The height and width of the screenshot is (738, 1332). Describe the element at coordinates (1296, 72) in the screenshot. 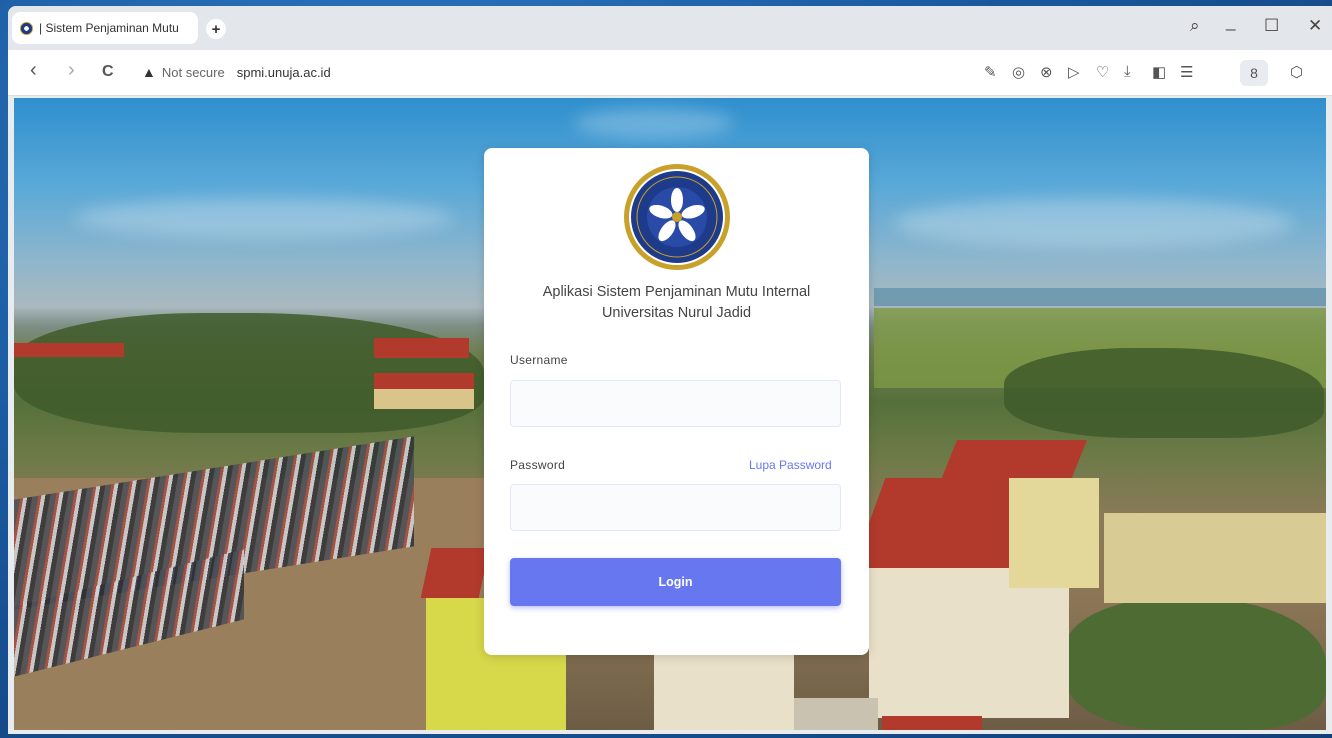

I see `extension-icon: ⬡` at that location.